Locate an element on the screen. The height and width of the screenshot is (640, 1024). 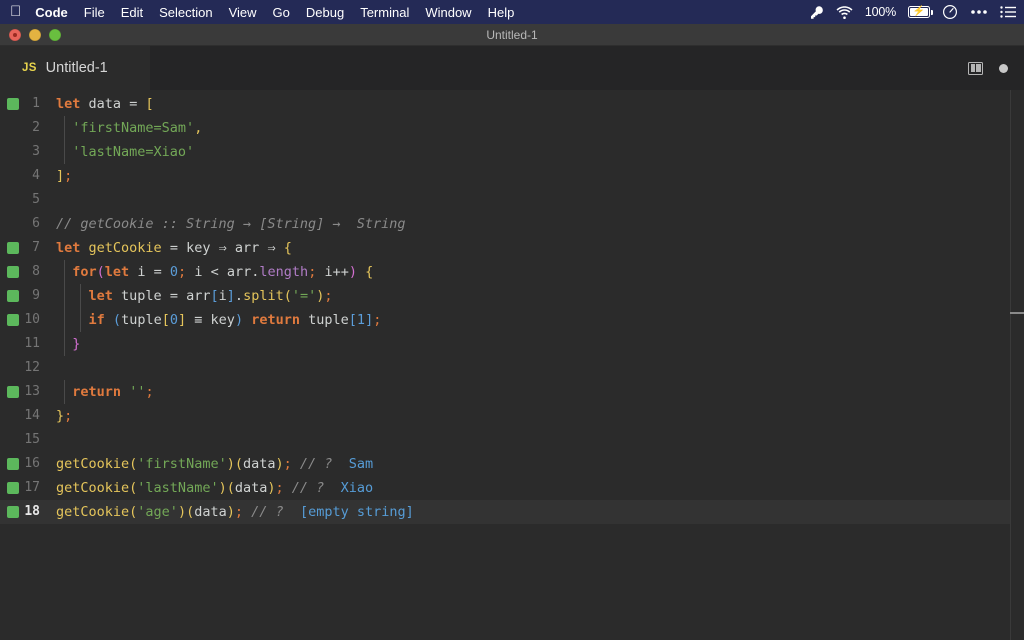
code-line-12: 12 is located at coordinates (512, 368).